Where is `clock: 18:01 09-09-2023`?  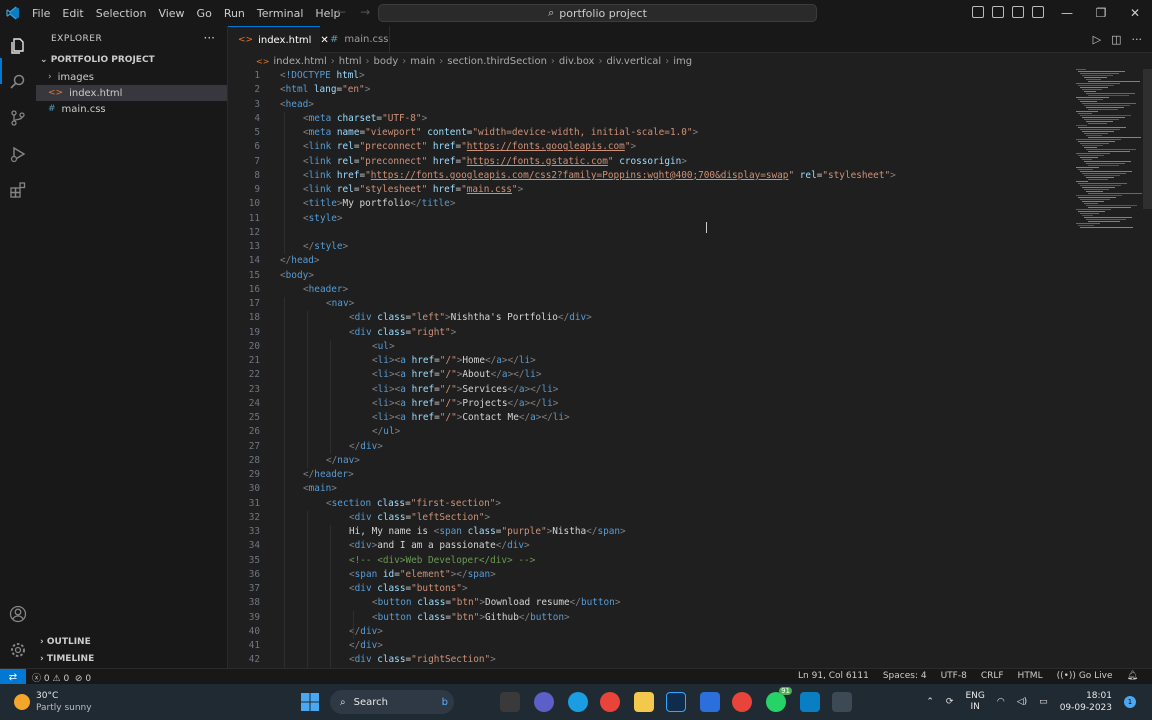 clock: 18:01 09-09-2023 is located at coordinates (1086, 702).